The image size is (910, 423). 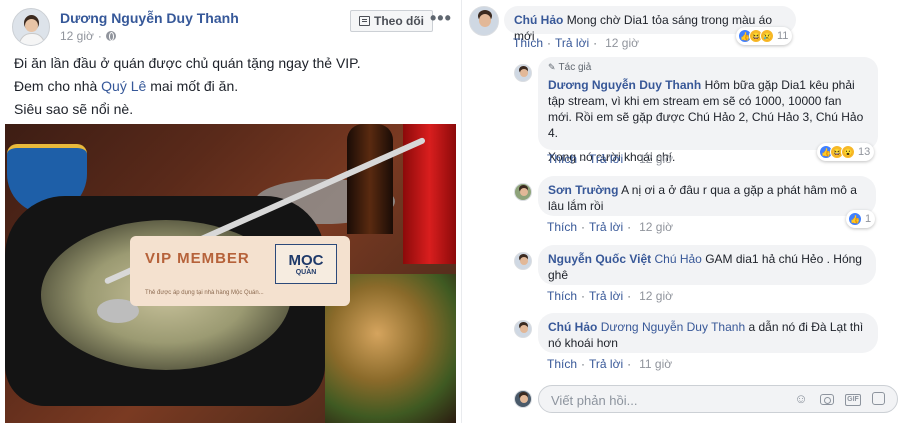 I want to click on comment-author: Dương Nguyễn Duy Thanh, so click(x=624, y=85).